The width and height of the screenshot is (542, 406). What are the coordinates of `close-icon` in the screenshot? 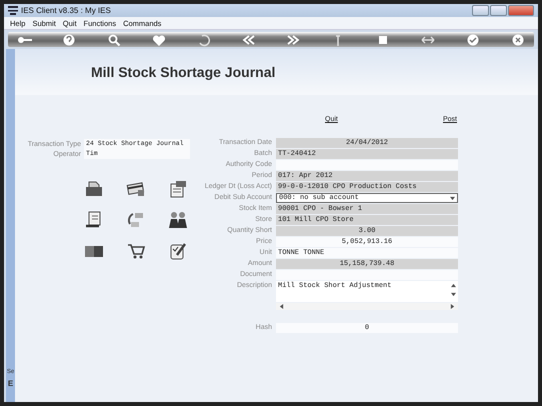 It's located at (518, 39).